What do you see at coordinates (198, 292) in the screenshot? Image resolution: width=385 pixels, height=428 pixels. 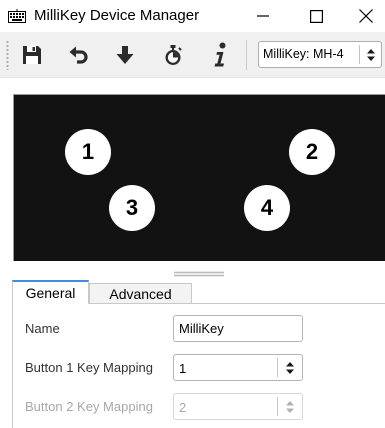 I see `tab-bar: General Advanced` at bounding box center [198, 292].